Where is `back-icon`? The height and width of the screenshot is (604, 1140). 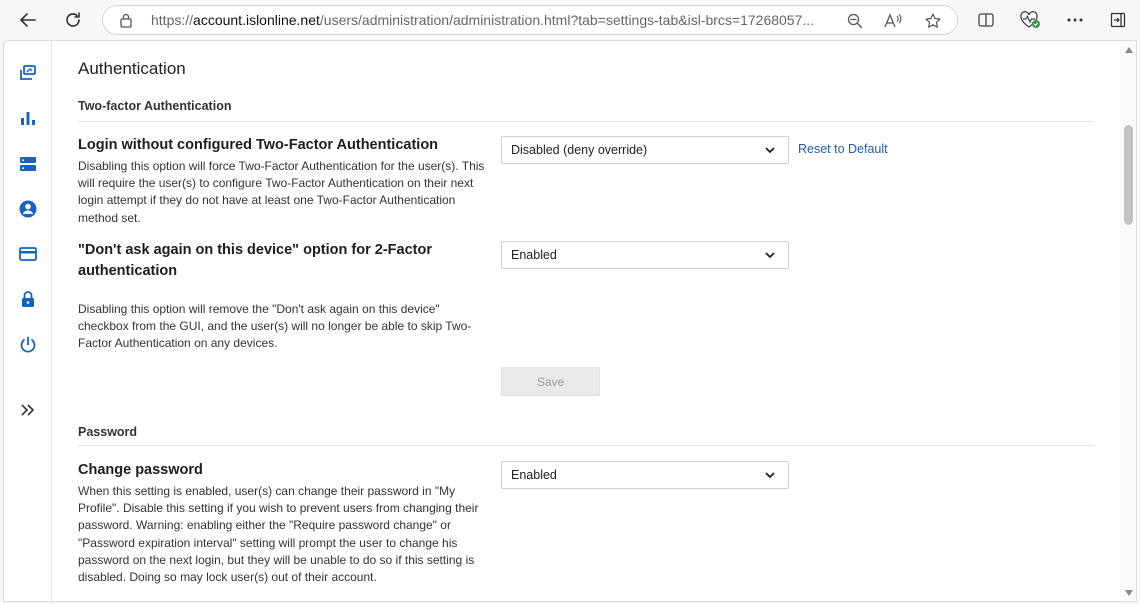 back-icon is located at coordinates (28, 20).